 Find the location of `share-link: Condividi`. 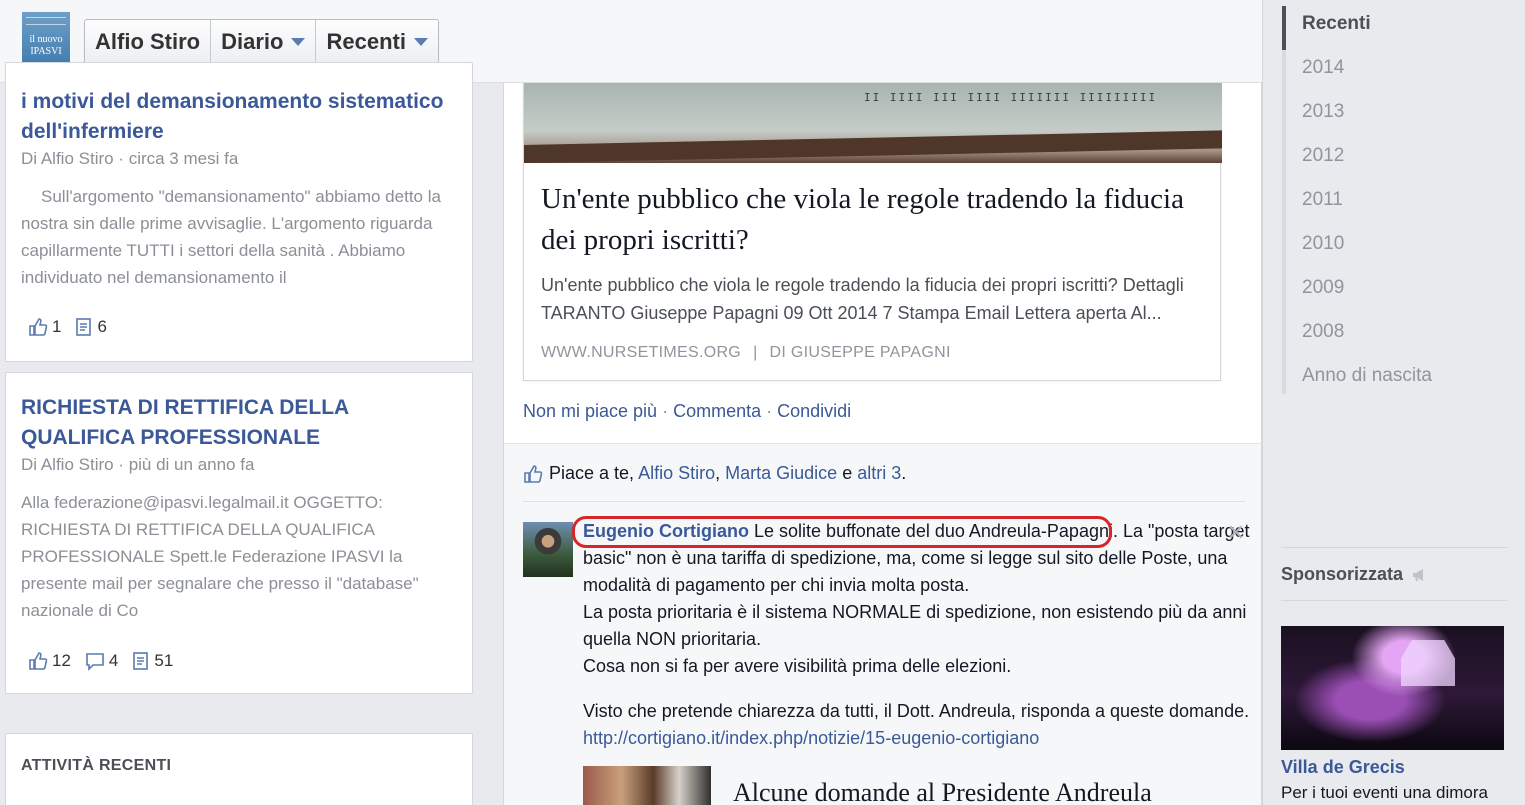

share-link: Condividi is located at coordinates (814, 411).